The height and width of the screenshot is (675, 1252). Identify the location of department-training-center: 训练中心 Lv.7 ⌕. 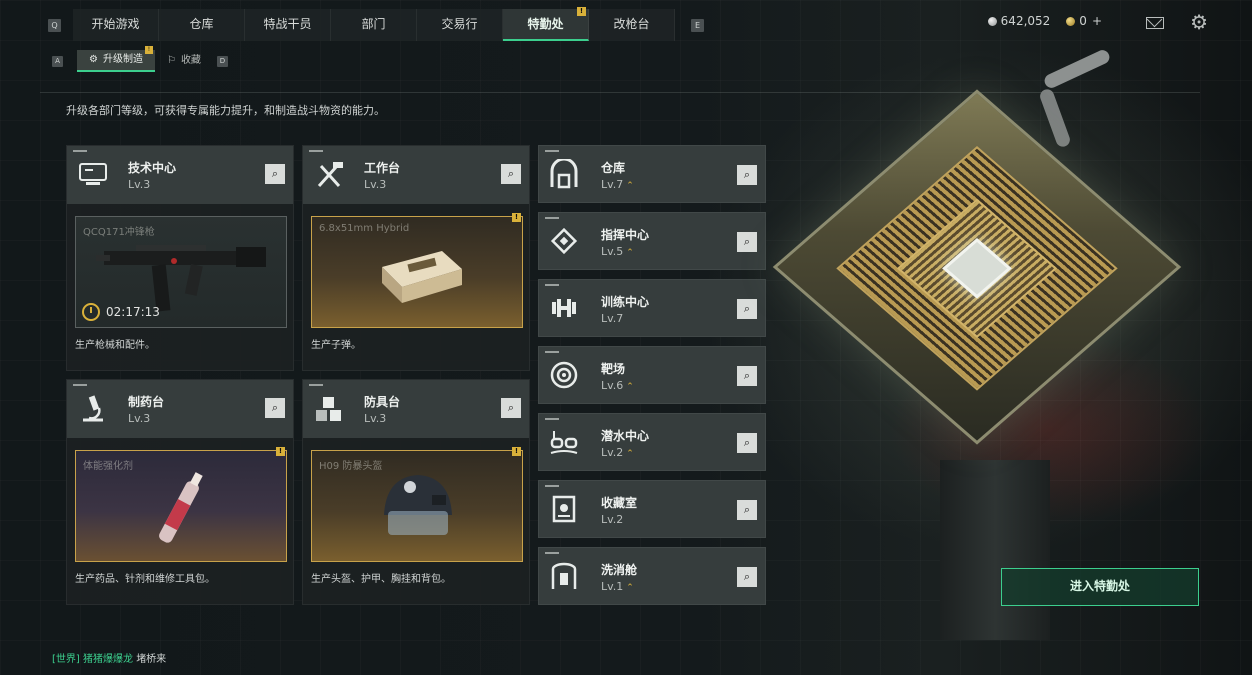
(652, 308).